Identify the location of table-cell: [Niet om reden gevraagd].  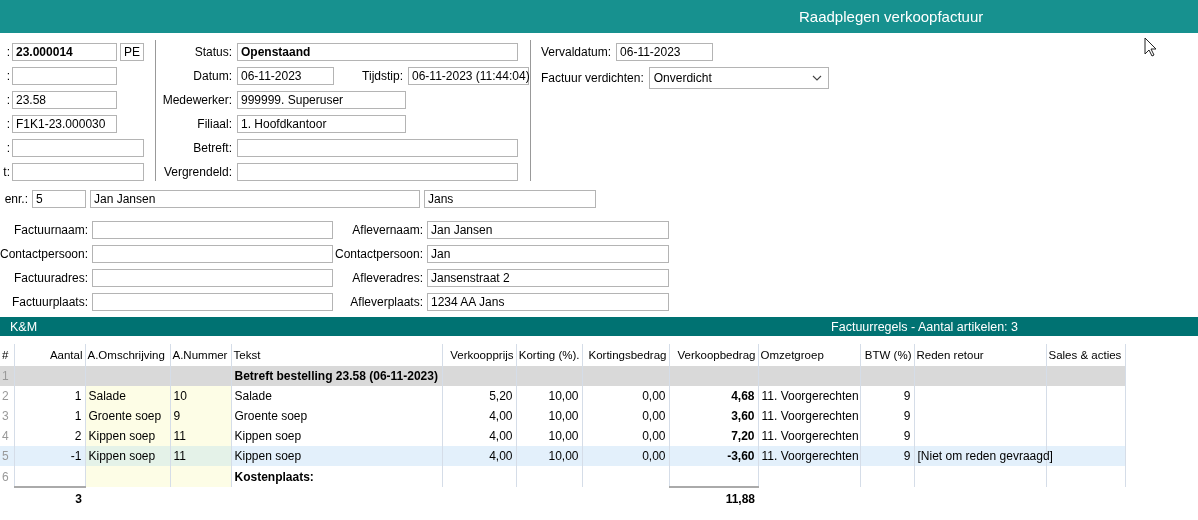
(985, 456).